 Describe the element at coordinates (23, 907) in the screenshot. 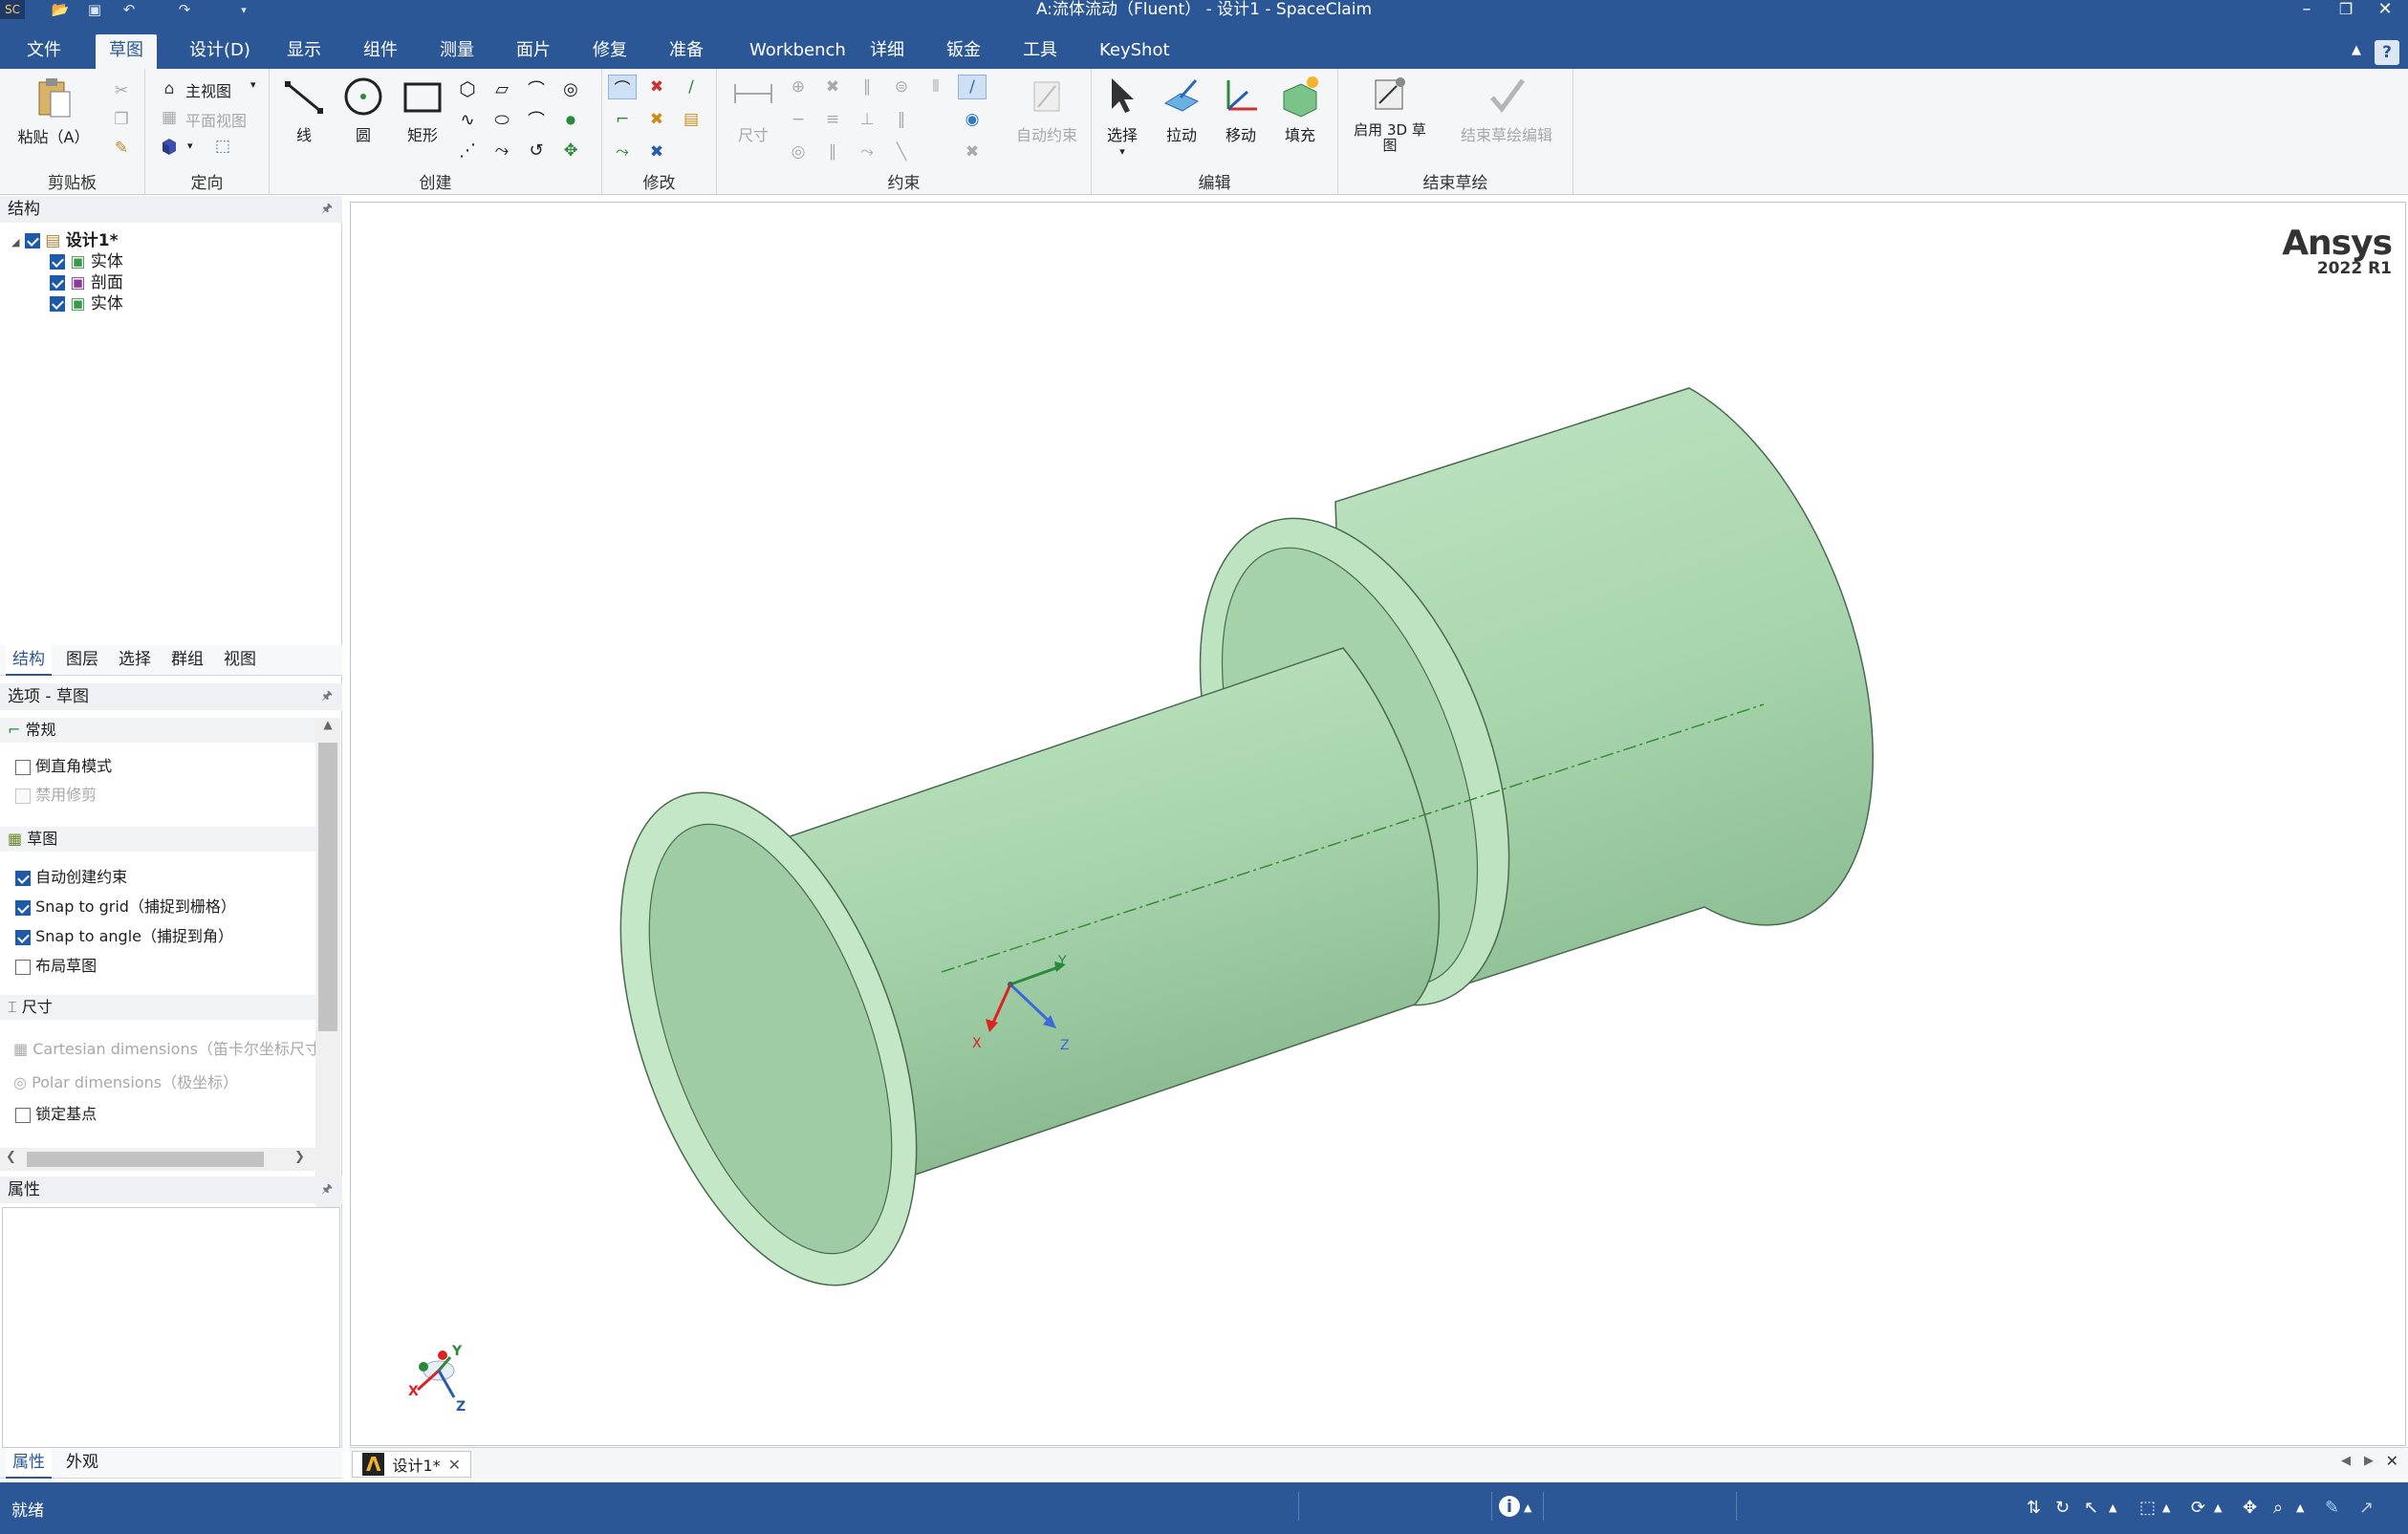

I see `snap-to-grid-checkbox` at that location.